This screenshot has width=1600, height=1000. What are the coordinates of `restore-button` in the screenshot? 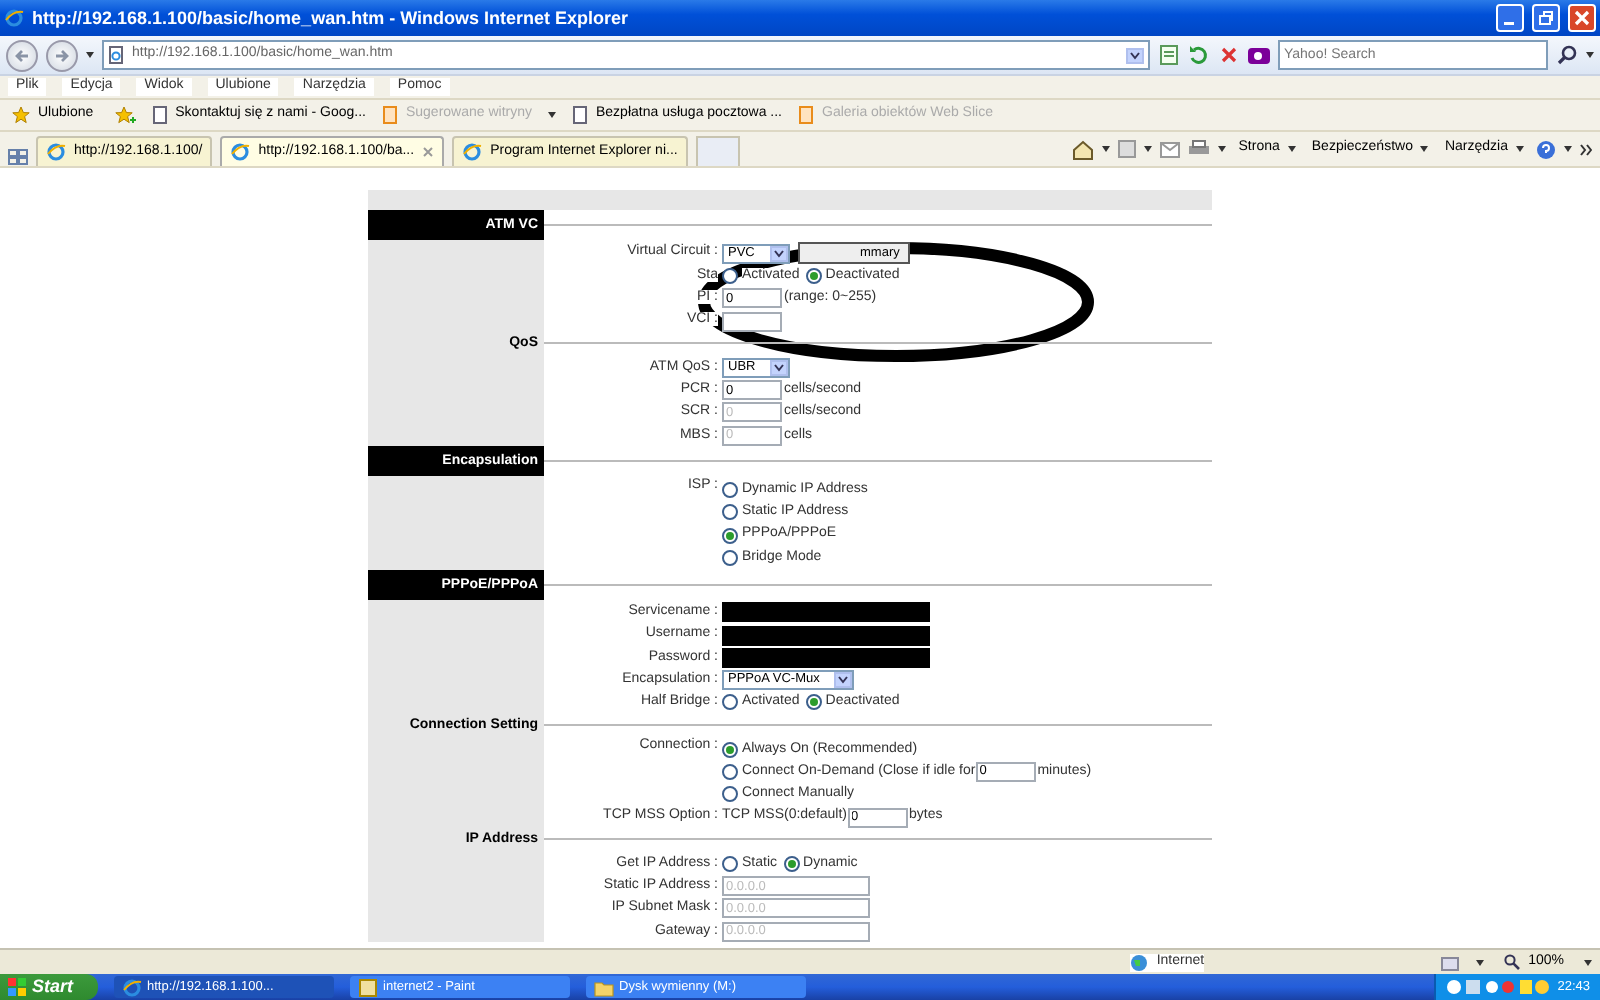 It's located at (1546, 18).